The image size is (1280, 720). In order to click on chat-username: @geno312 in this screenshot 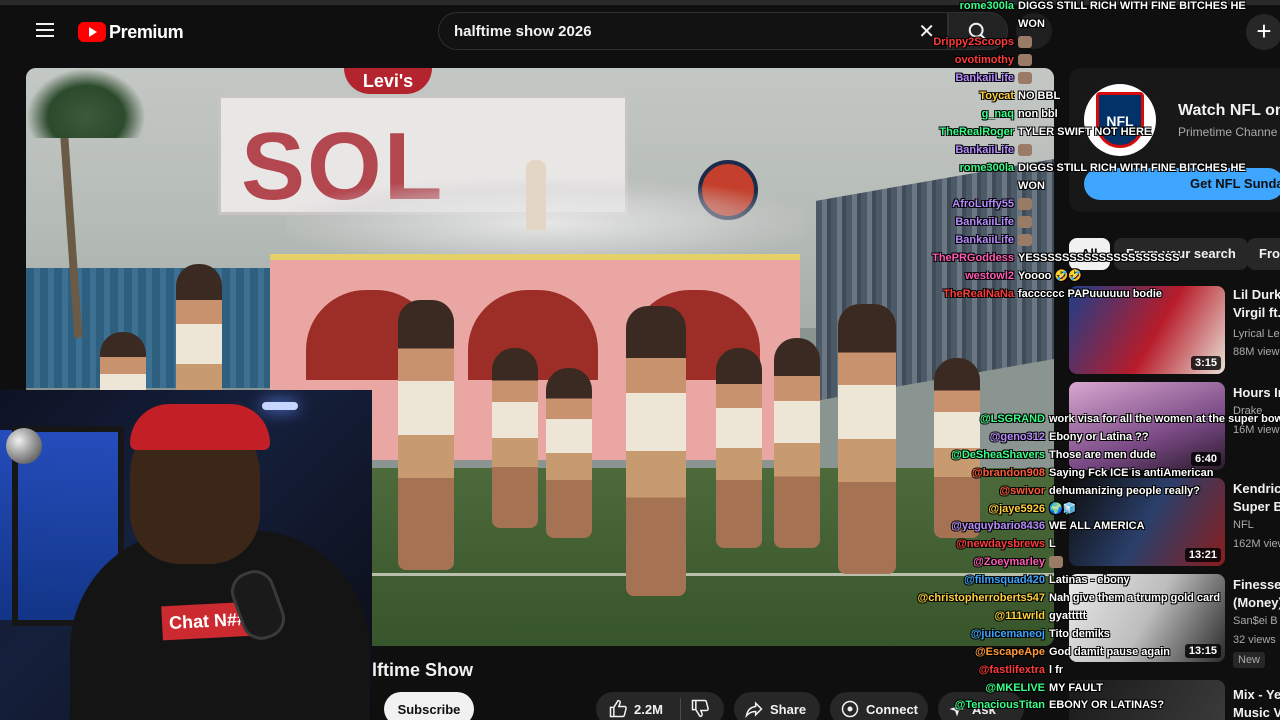, I will do `click(1017, 436)`.